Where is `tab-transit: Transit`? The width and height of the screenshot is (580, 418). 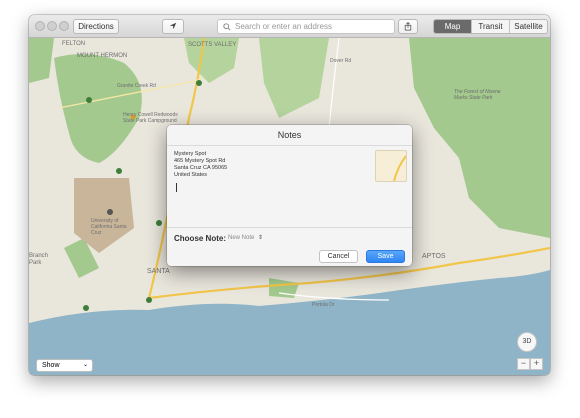 tab-transit: Transit is located at coordinates (490, 26).